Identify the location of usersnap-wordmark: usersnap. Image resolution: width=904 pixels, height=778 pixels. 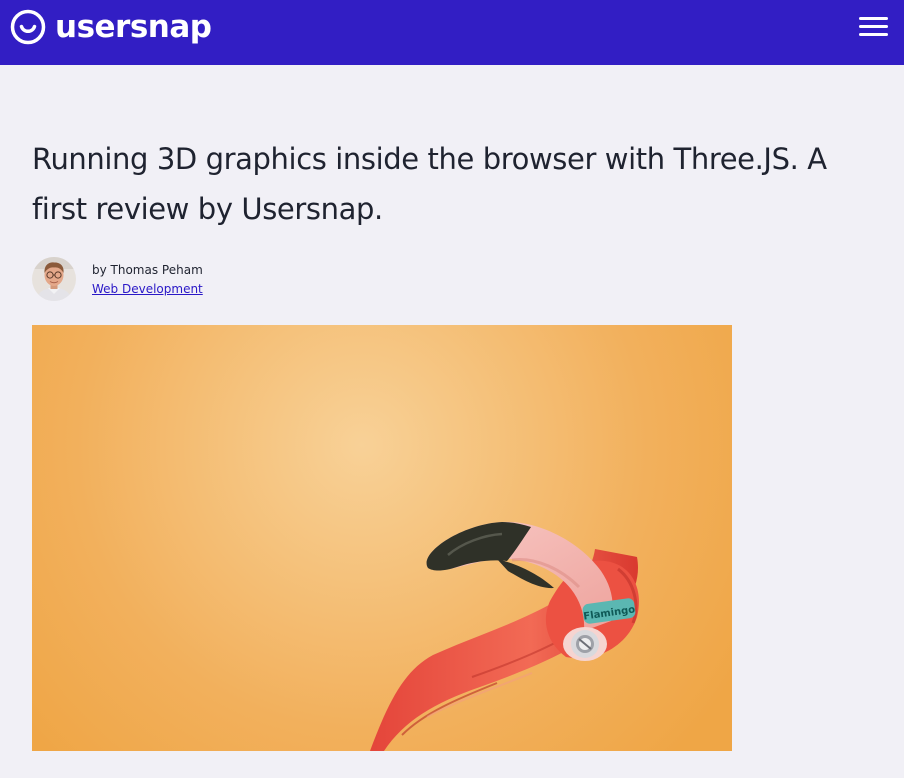
(133, 27).